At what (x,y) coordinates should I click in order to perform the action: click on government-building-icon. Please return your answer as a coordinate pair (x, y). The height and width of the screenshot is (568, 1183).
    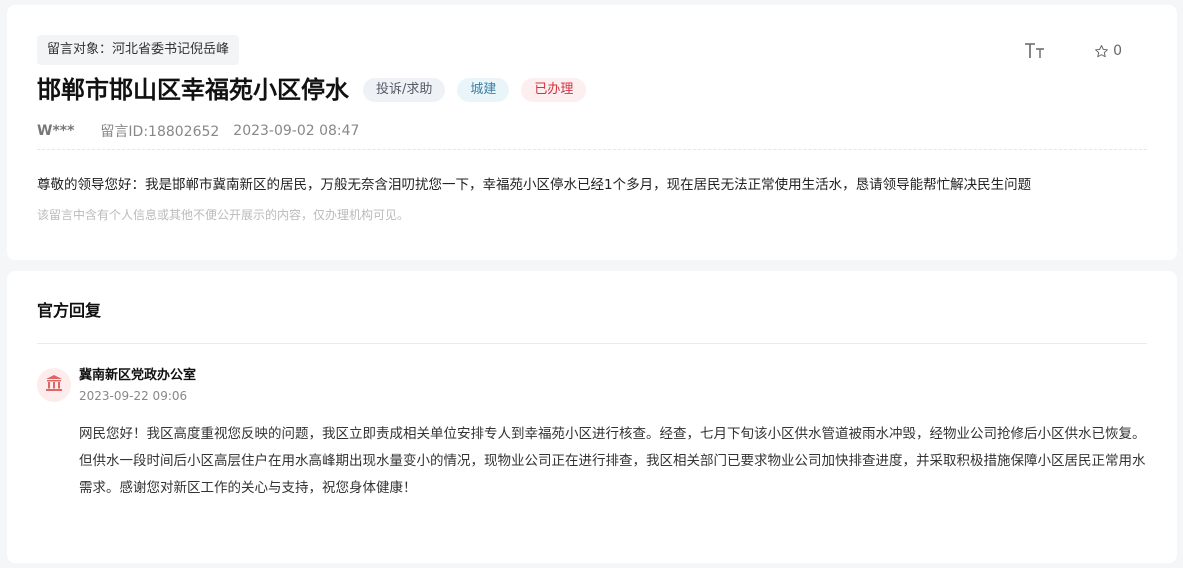
    Looking at the image, I should click on (54, 385).